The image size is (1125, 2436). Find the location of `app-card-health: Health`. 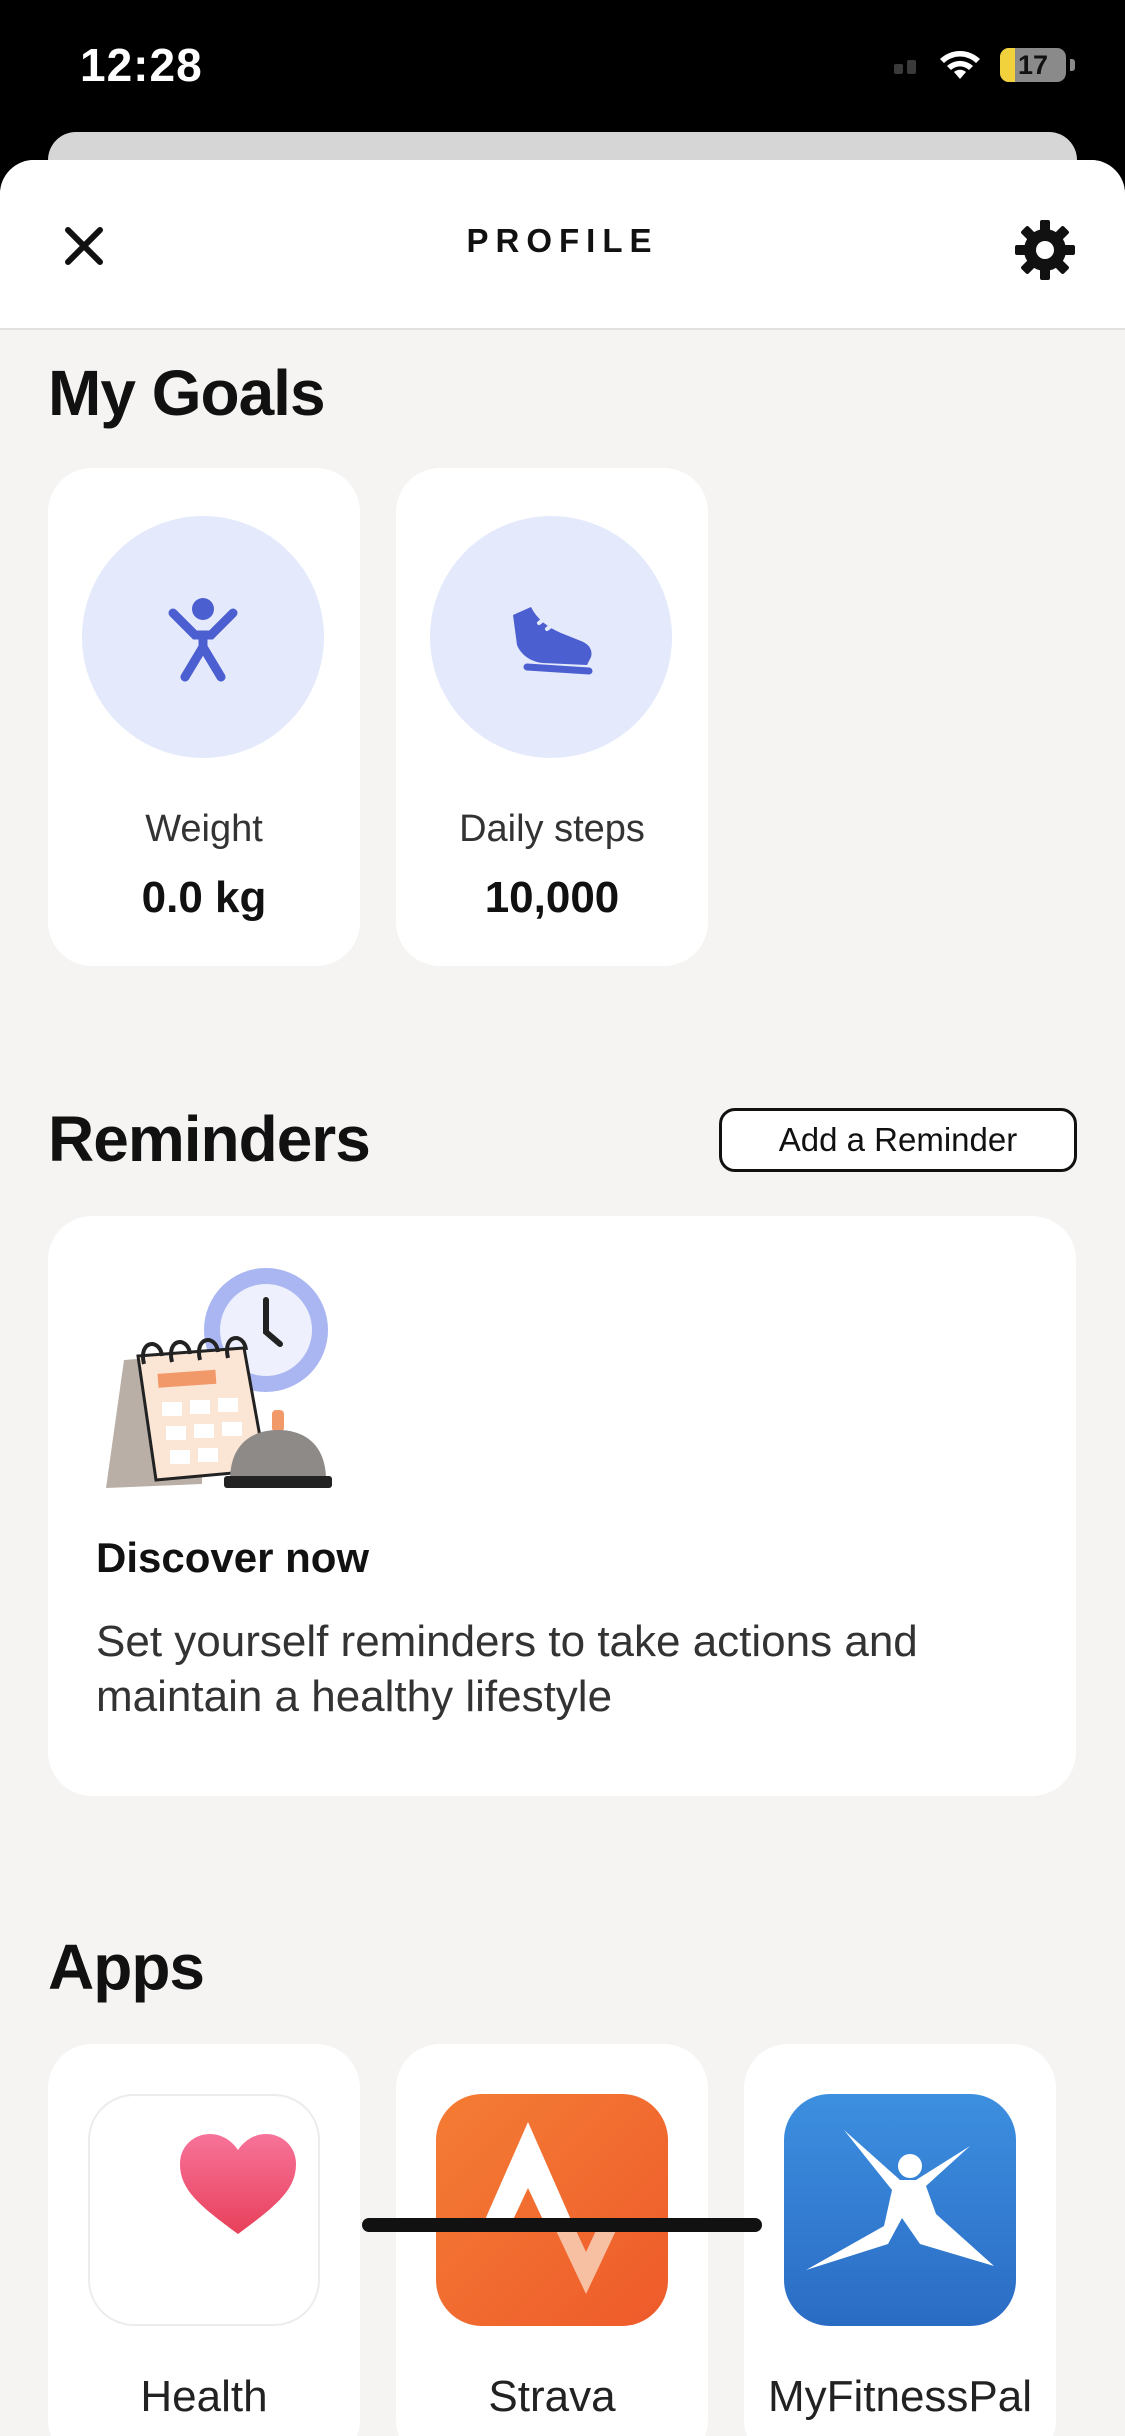

app-card-health: Health is located at coordinates (204, 2240).